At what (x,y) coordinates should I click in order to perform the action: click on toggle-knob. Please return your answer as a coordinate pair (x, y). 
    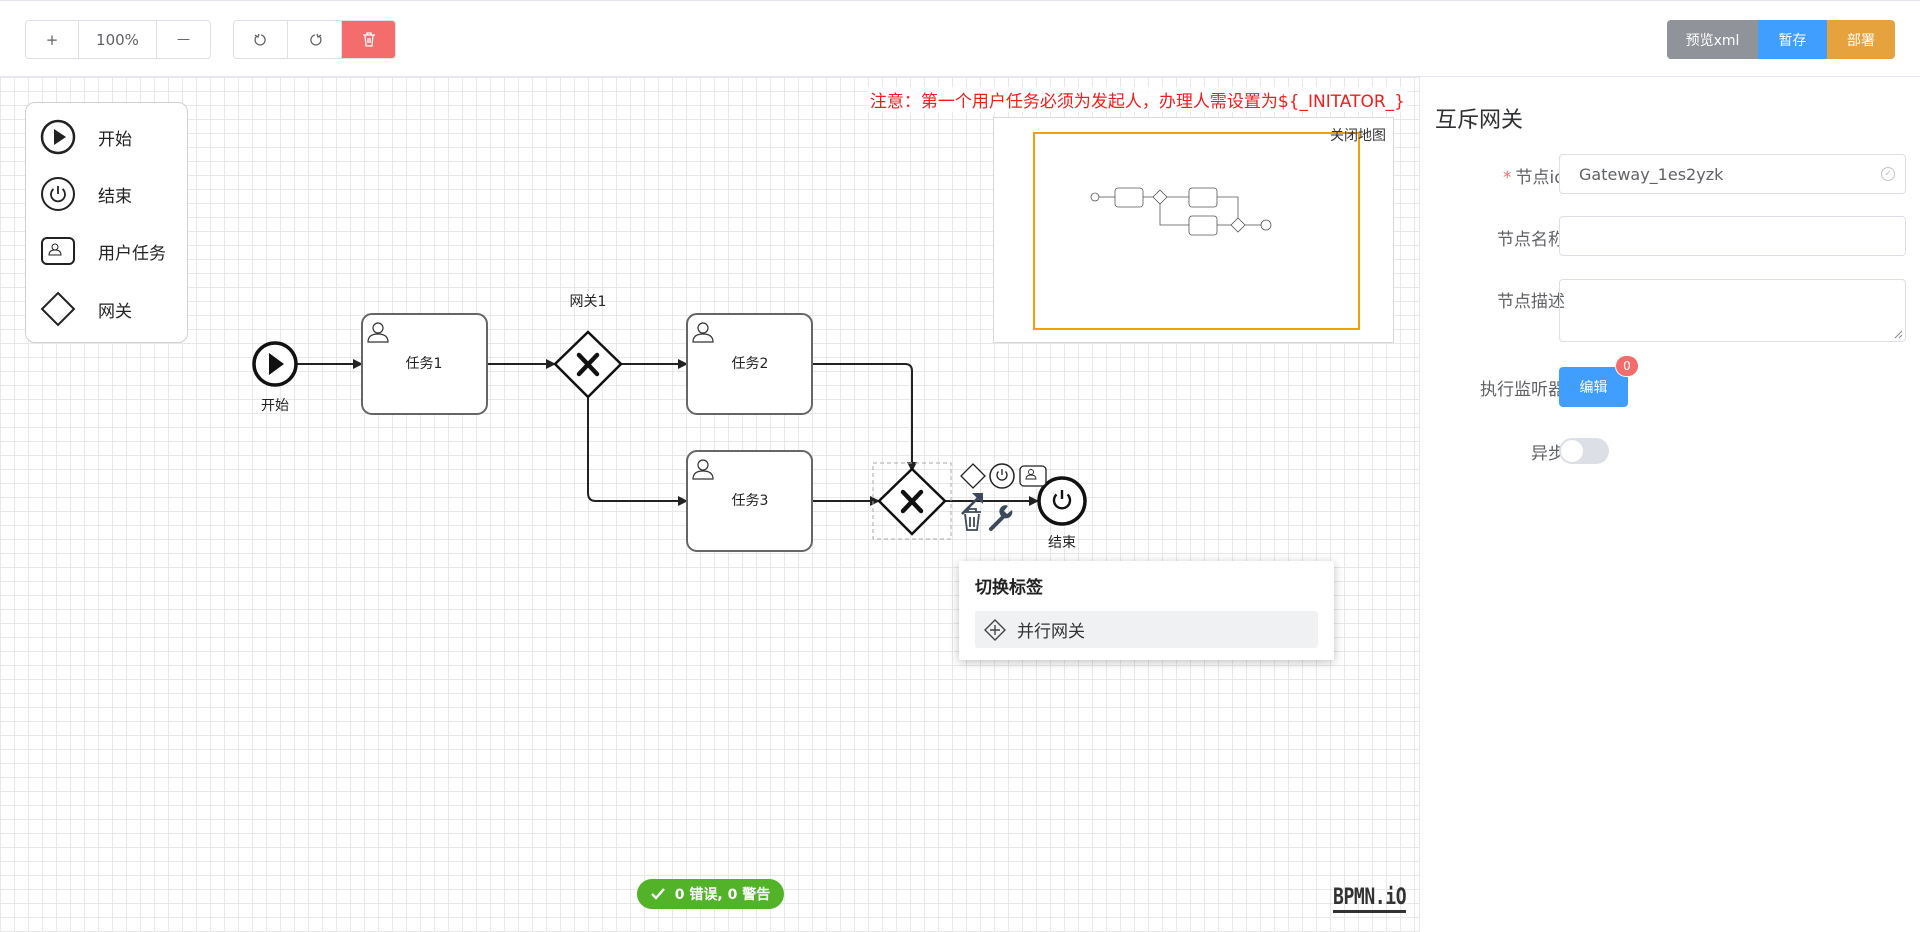
    Looking at the image, I should click on (1572, 451).